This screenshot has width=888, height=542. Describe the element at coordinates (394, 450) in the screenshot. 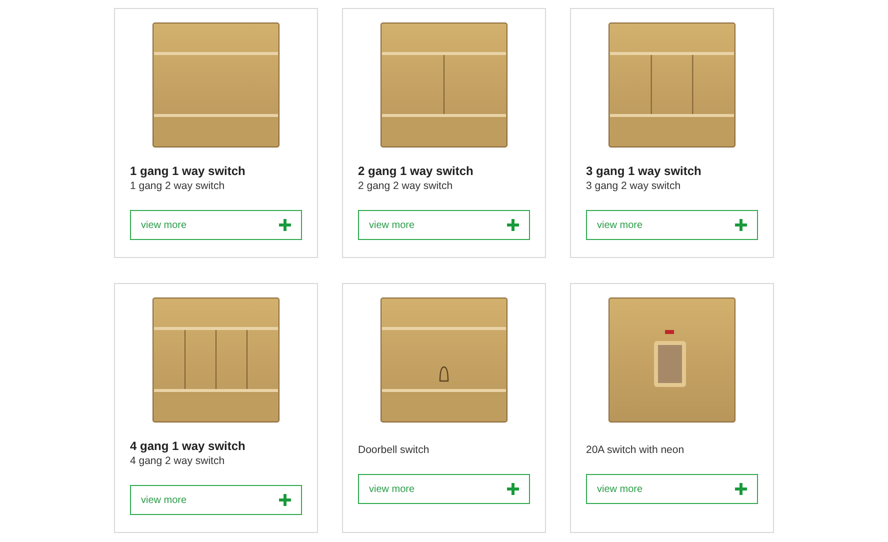

I see `product-caption: Doorbell switch` at that location.